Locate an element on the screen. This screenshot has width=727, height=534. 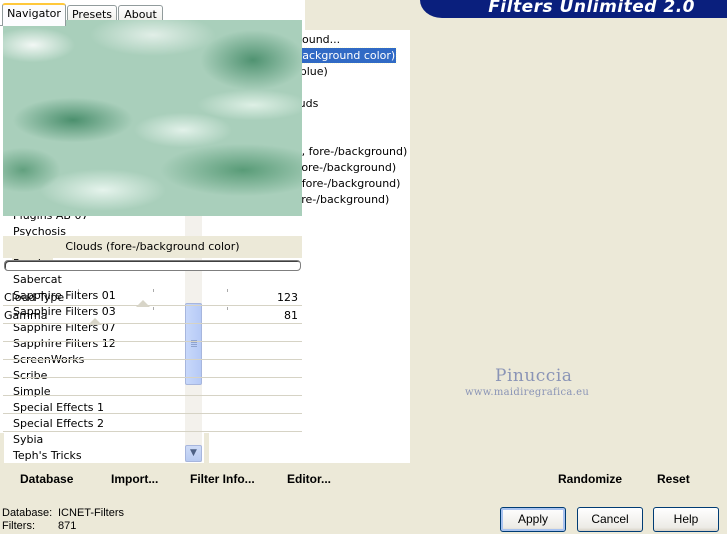
help-button: Help is located at coordinates (686, 519).